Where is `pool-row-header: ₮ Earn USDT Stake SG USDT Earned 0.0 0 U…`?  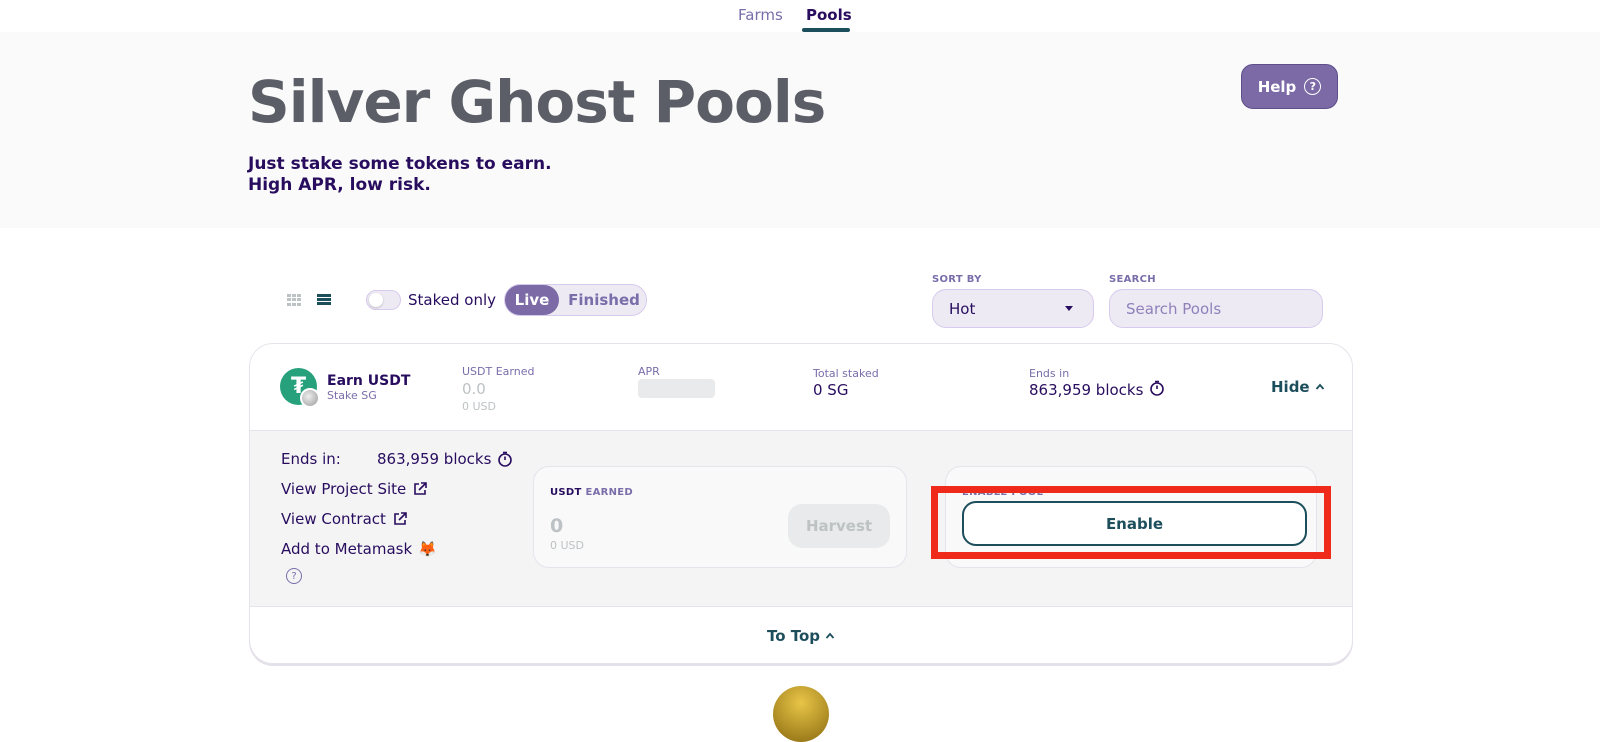
pool-row-header: ₮ Earn USDT Stake SG USDT Earned 0.0 0 U… is located at coordinates (801, 387).